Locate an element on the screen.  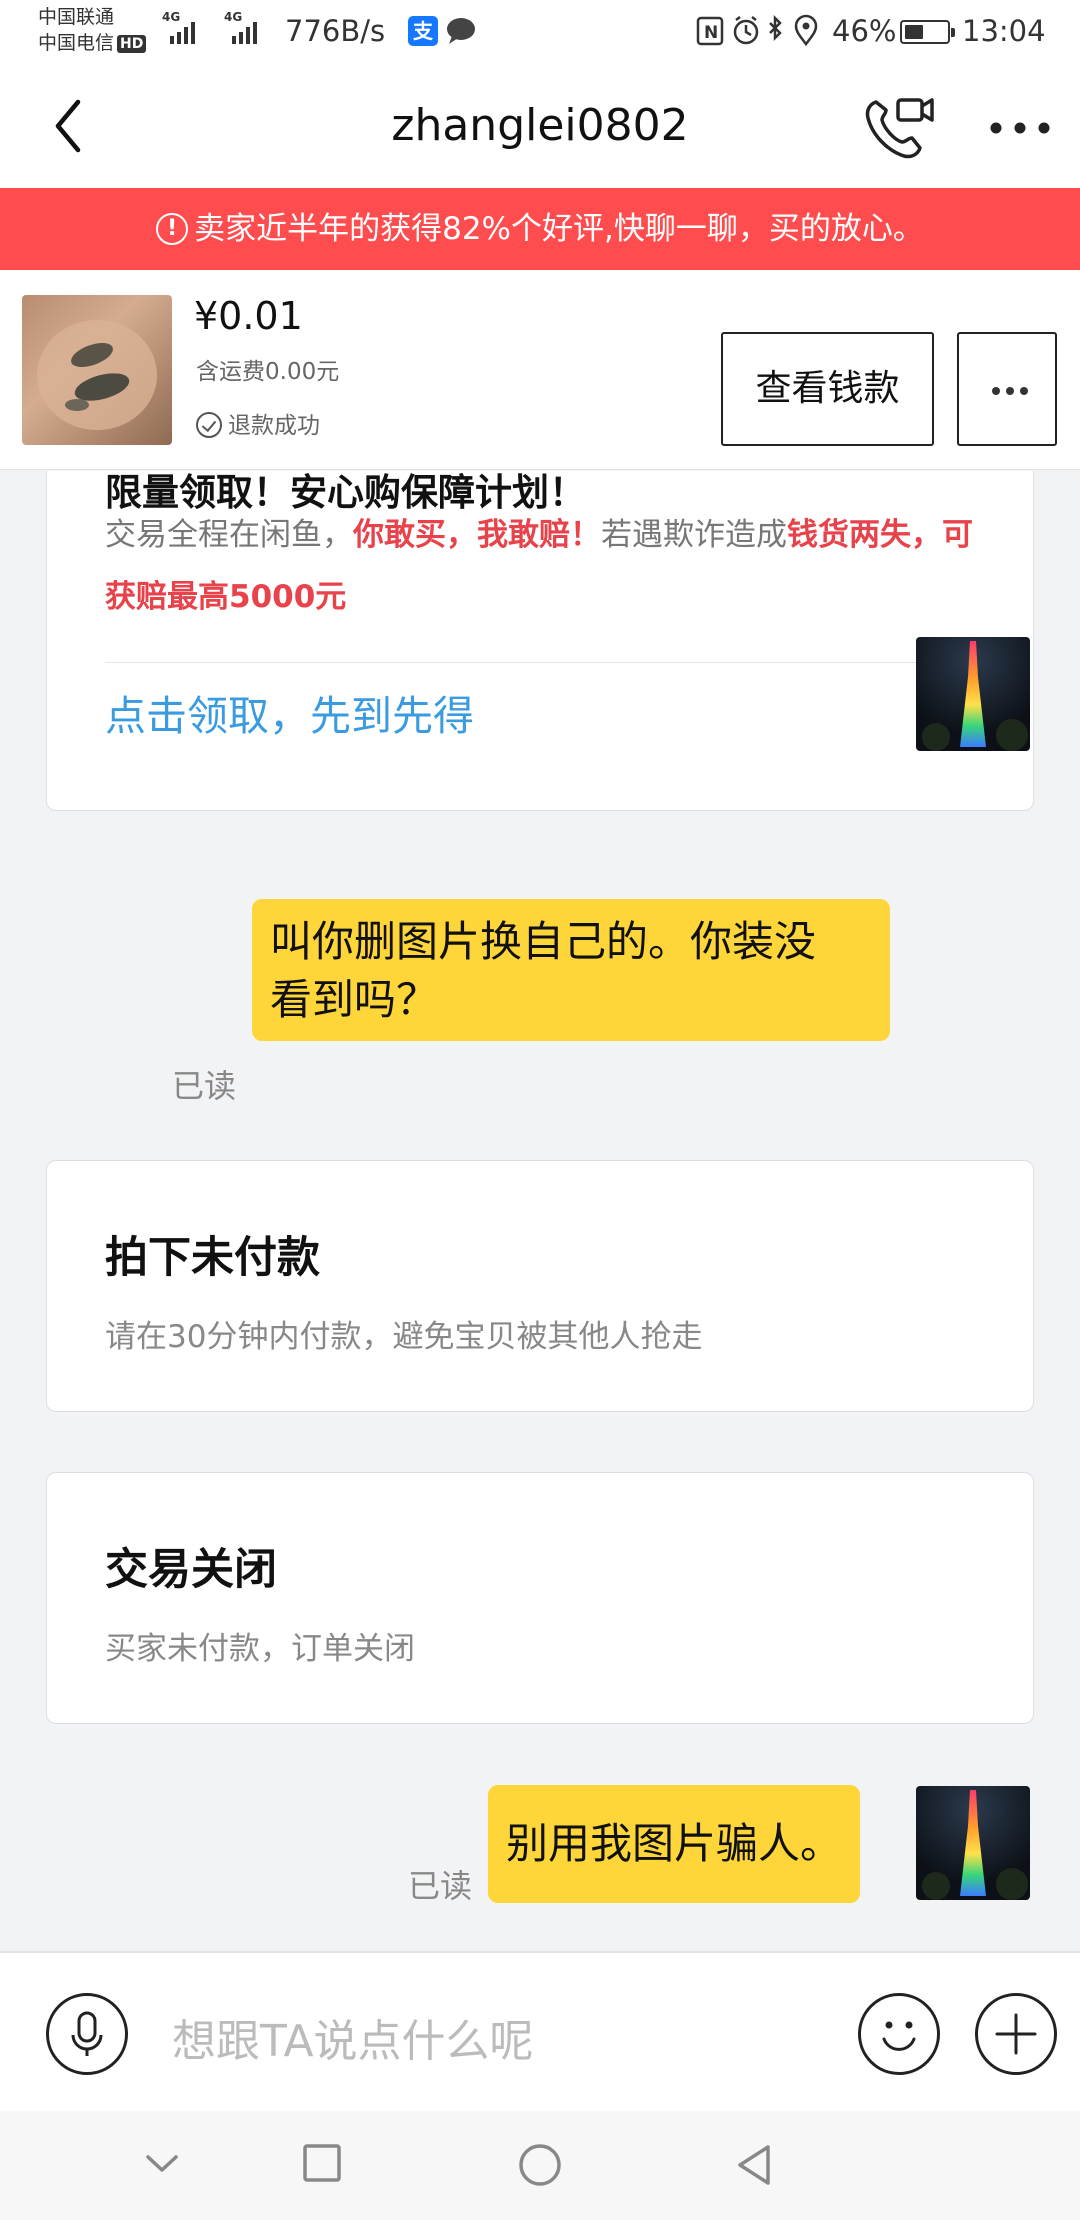
battery-percent: 46% is located at coordinates (864, 31).